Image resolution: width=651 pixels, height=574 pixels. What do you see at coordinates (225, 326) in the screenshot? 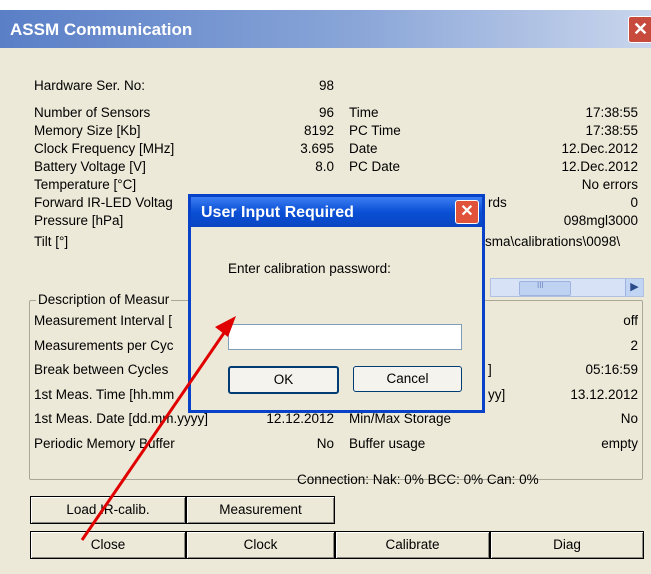
I see `annotation-arrow-head` at bounding box center [225, 326].